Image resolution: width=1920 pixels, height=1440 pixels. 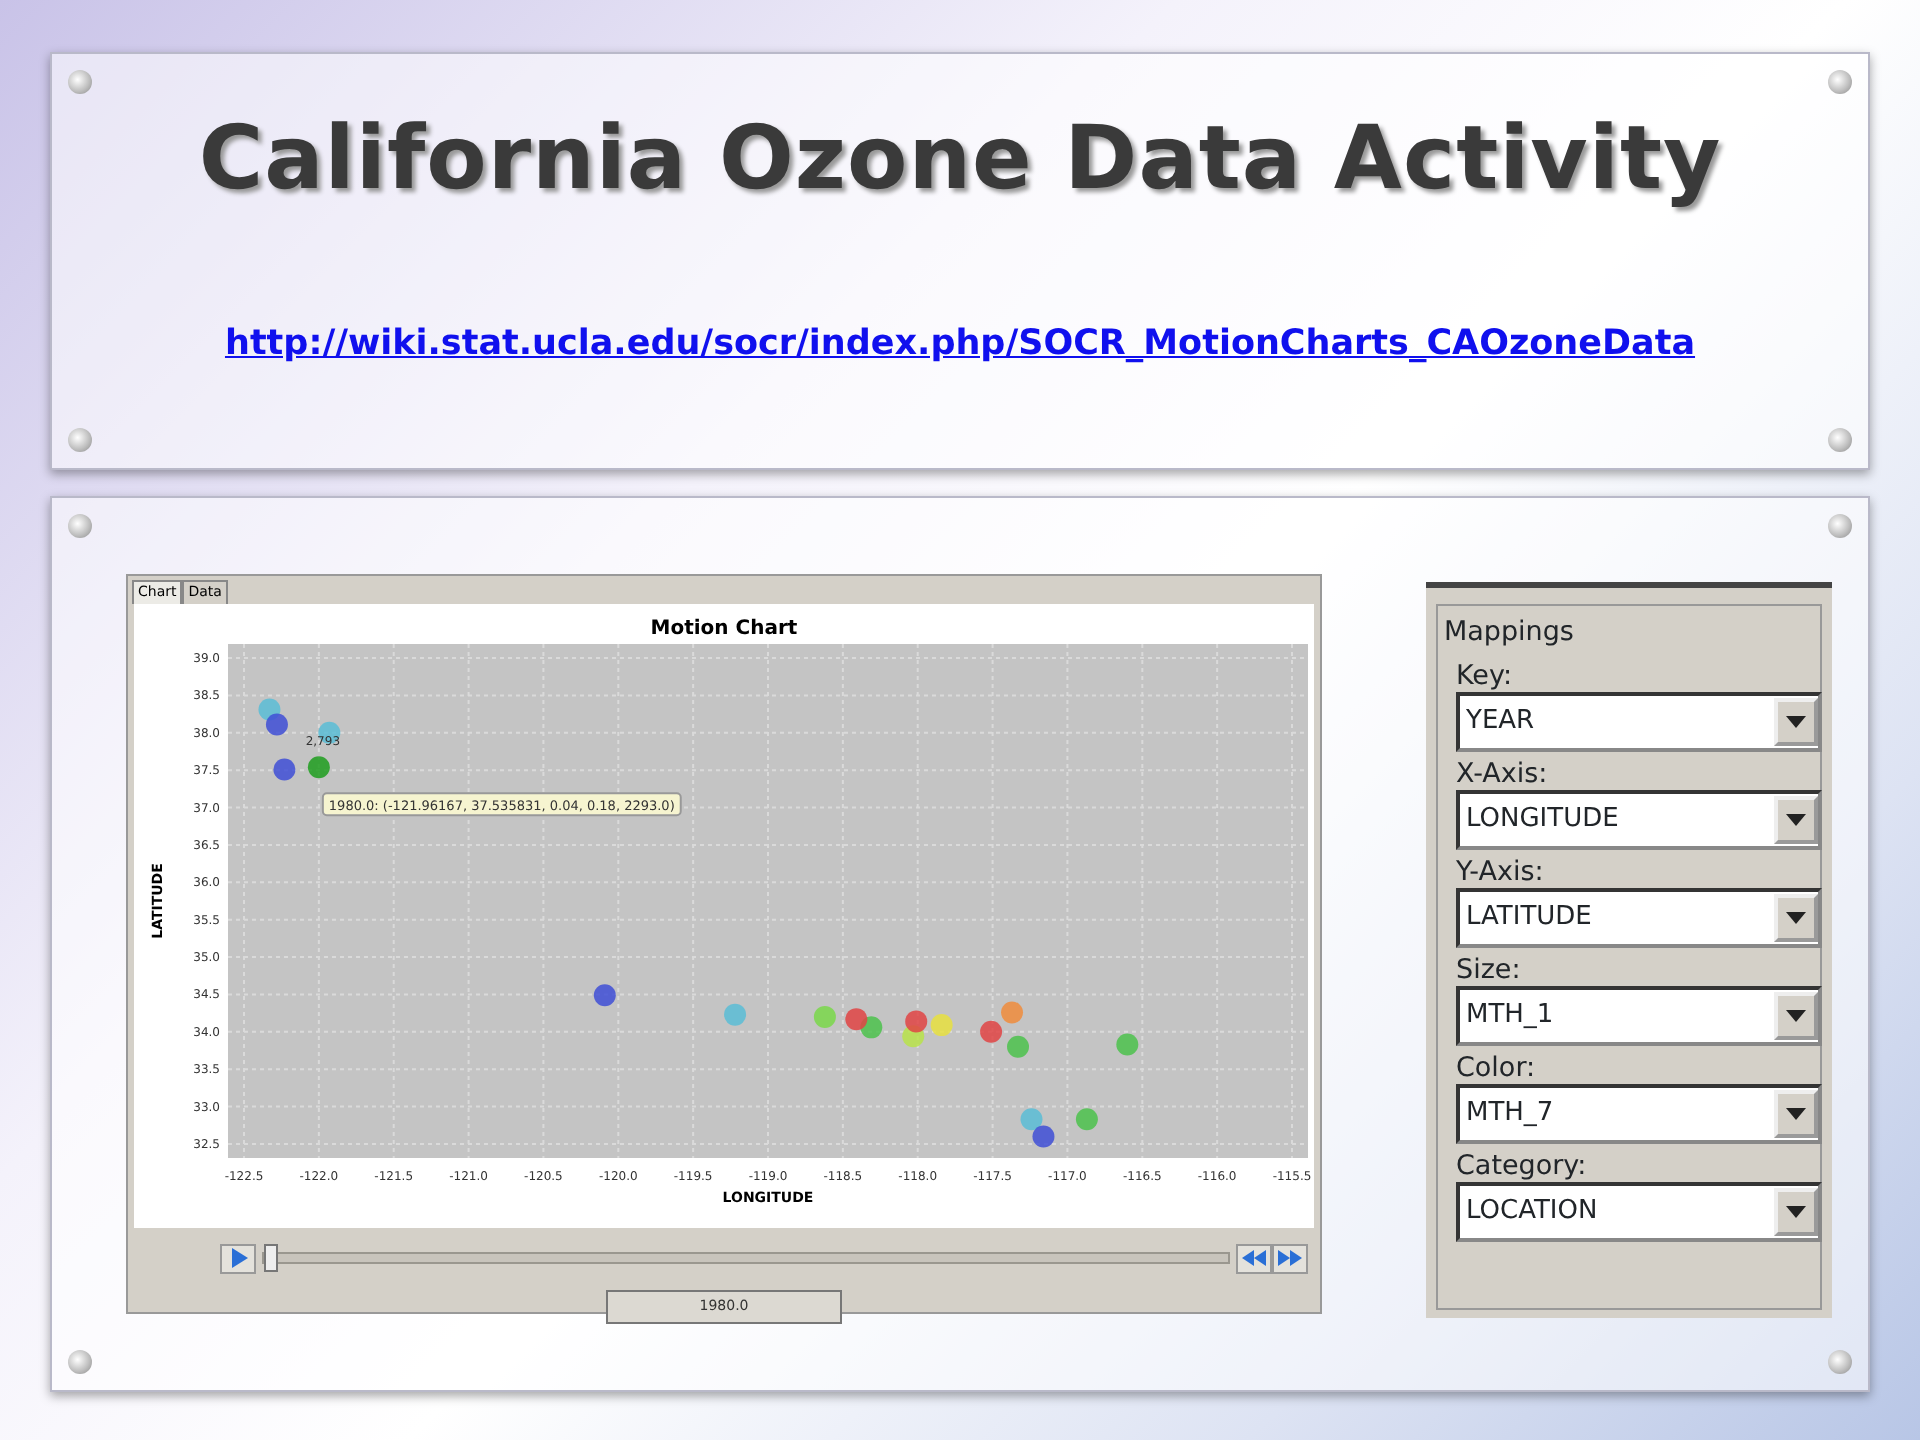 I want to click on rewind-icon, so click(x=1254, y=1258).